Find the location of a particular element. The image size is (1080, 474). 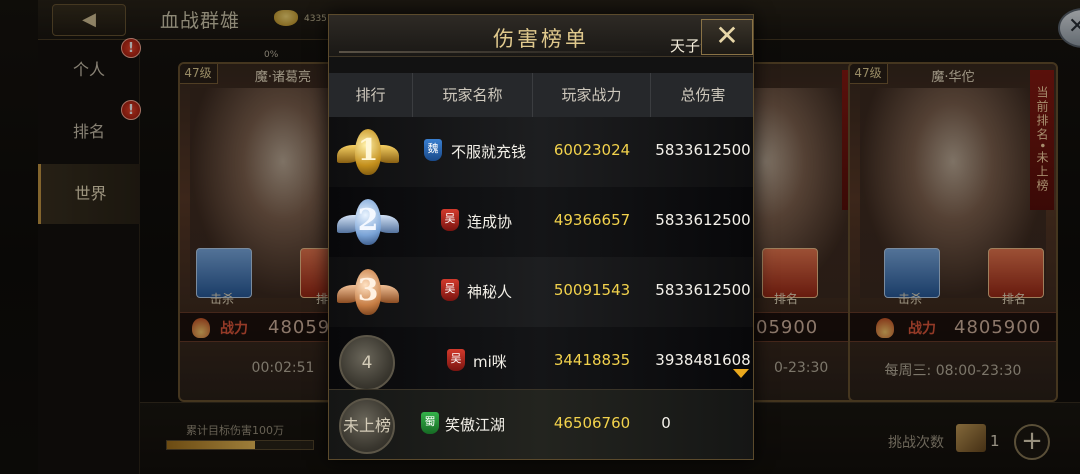

close-button: ✕ is located at coordinates (727, 37).